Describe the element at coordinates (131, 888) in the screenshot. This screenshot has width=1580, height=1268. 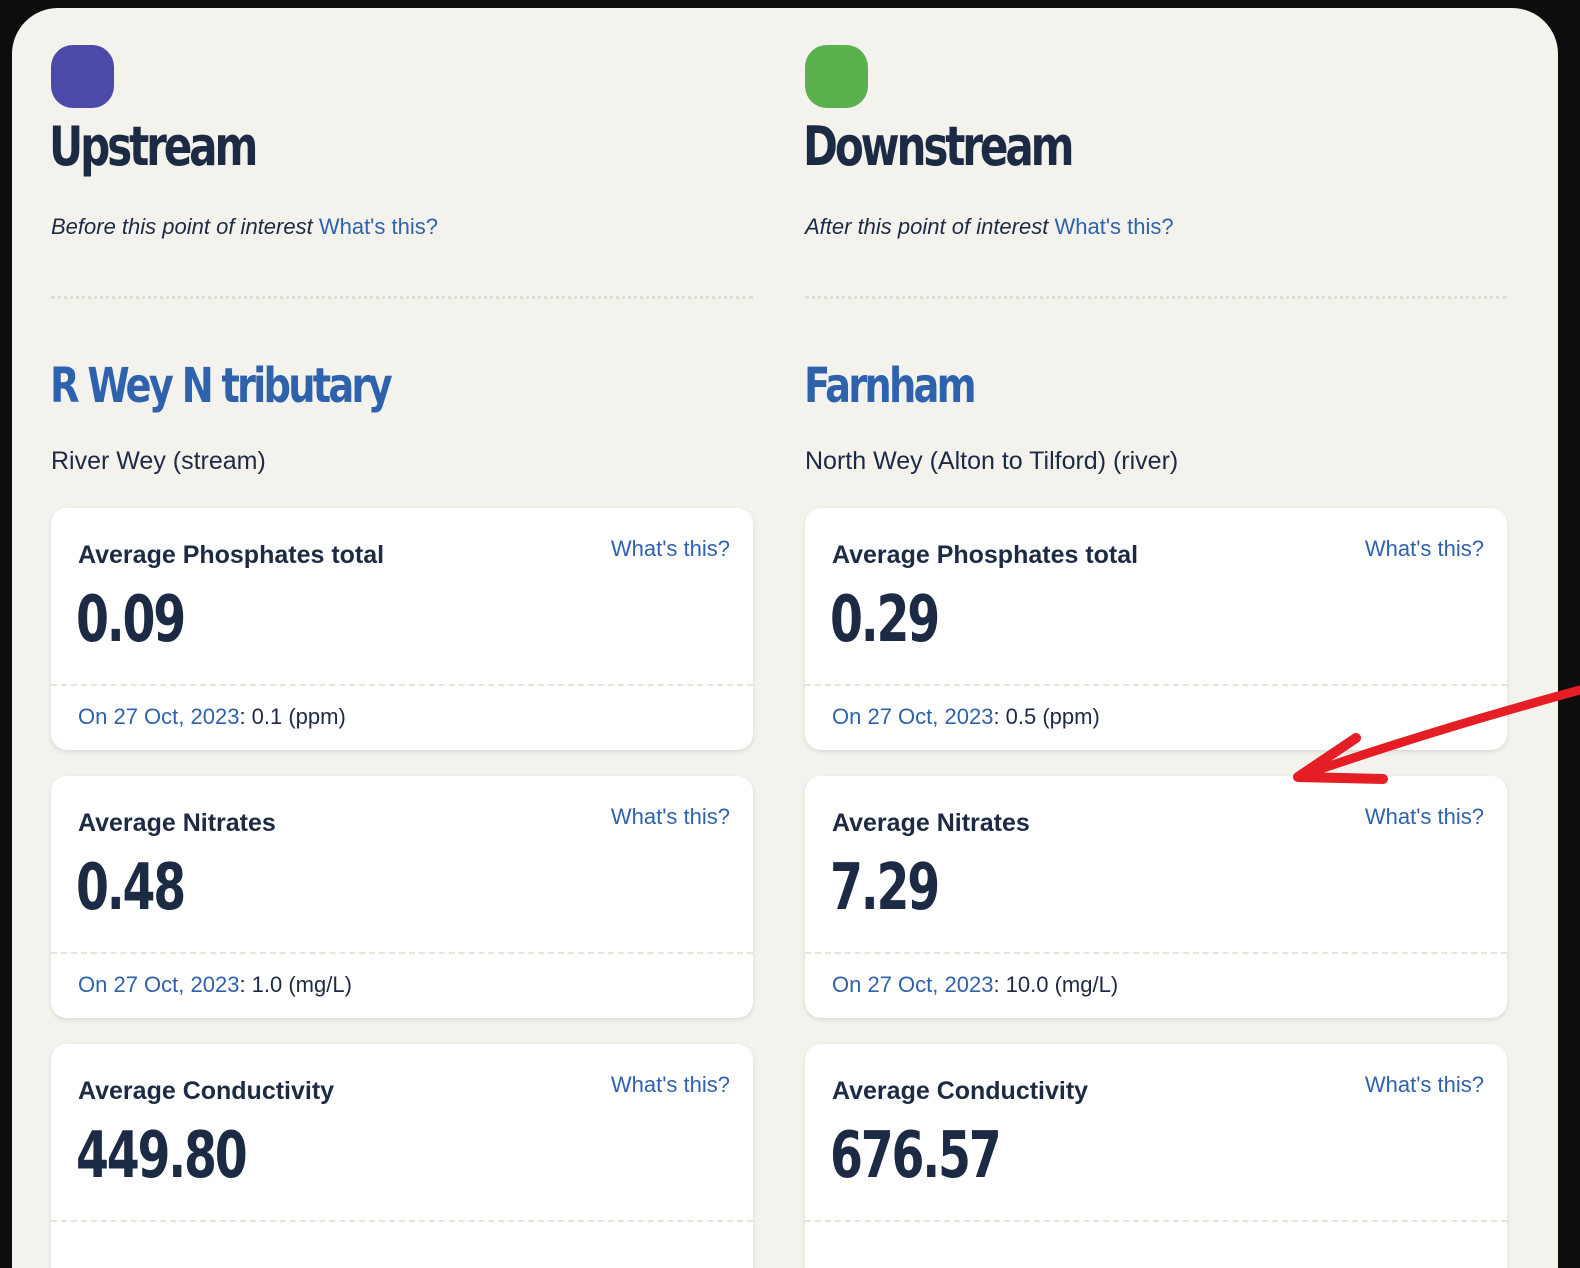
I see `metric-value: 0.48` at that location.